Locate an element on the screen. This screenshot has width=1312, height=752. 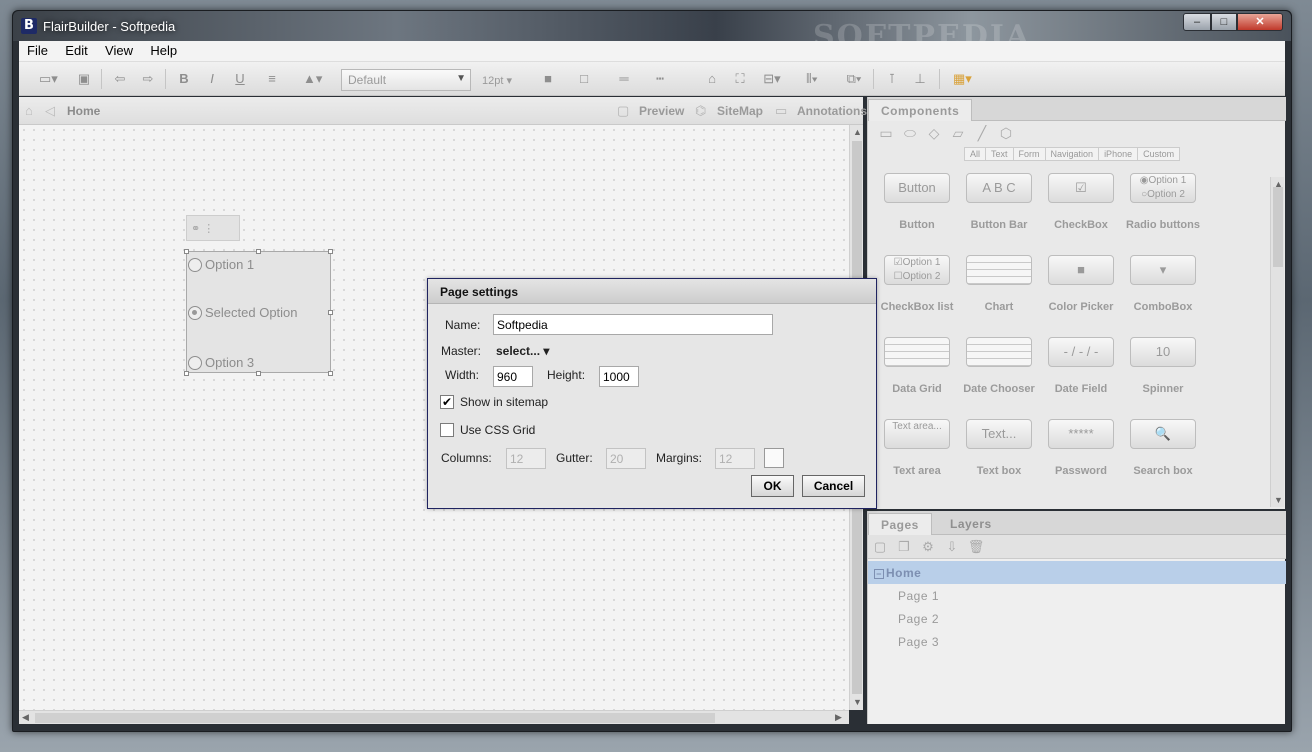
tree-item-page: Page 2 is located at coordinates (1077, 618).